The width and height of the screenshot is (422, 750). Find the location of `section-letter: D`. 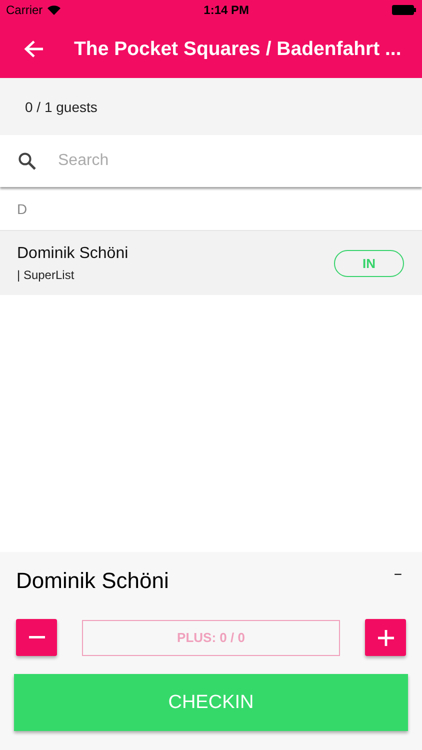

section-letter: D is located at coordinates (22, 208).